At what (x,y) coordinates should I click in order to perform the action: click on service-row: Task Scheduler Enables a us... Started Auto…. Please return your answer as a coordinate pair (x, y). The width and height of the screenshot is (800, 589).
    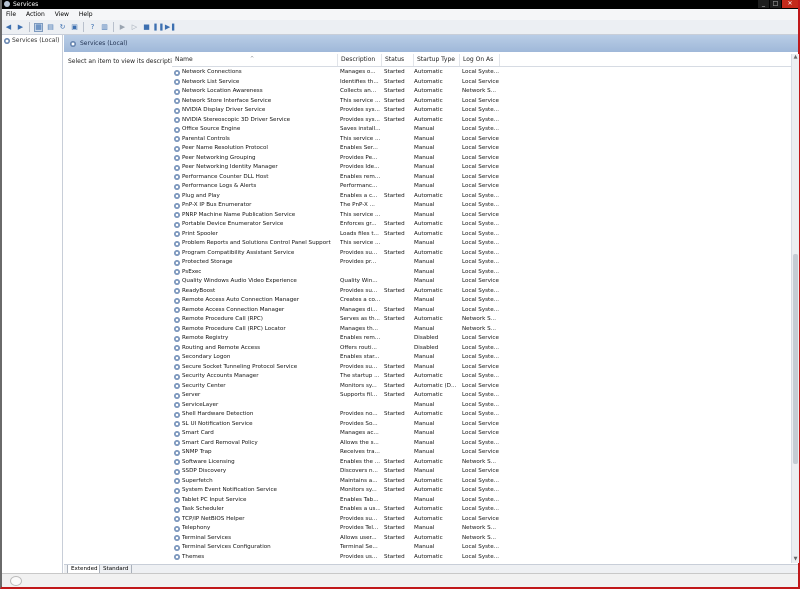
    Looking at the image, I should click on (481, 510).